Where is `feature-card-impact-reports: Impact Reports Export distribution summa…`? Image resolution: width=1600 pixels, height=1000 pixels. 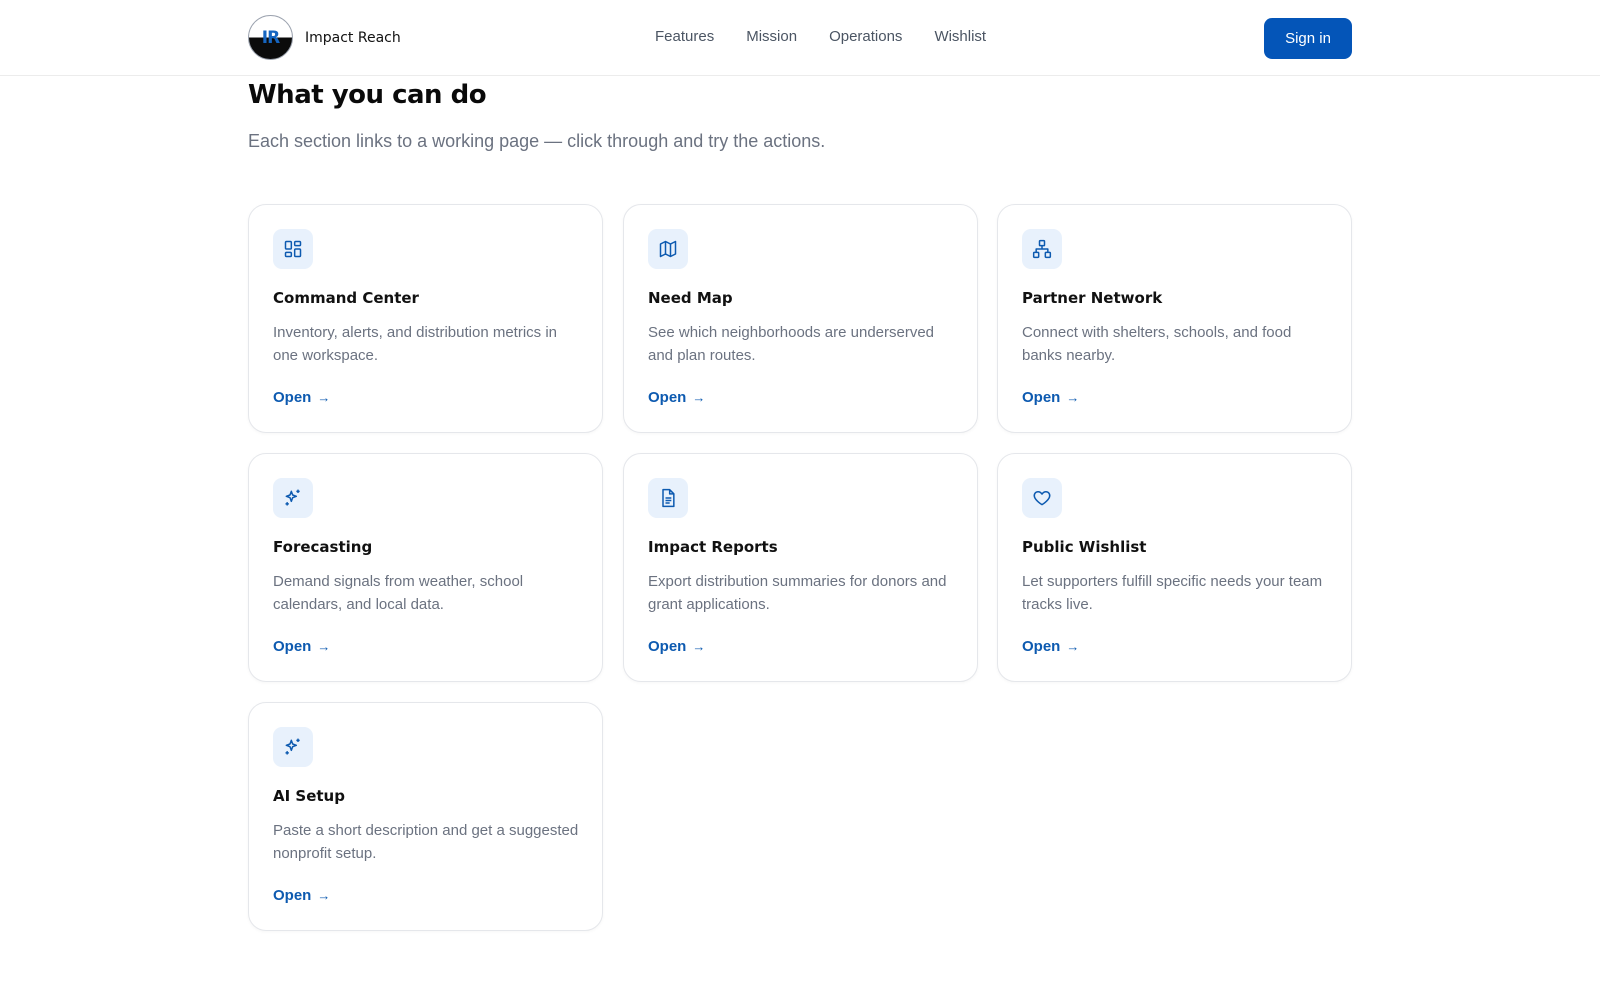
feature-card-impact-reports: Impact Reports Export distribution summa… is located at coordinates (800, 567).